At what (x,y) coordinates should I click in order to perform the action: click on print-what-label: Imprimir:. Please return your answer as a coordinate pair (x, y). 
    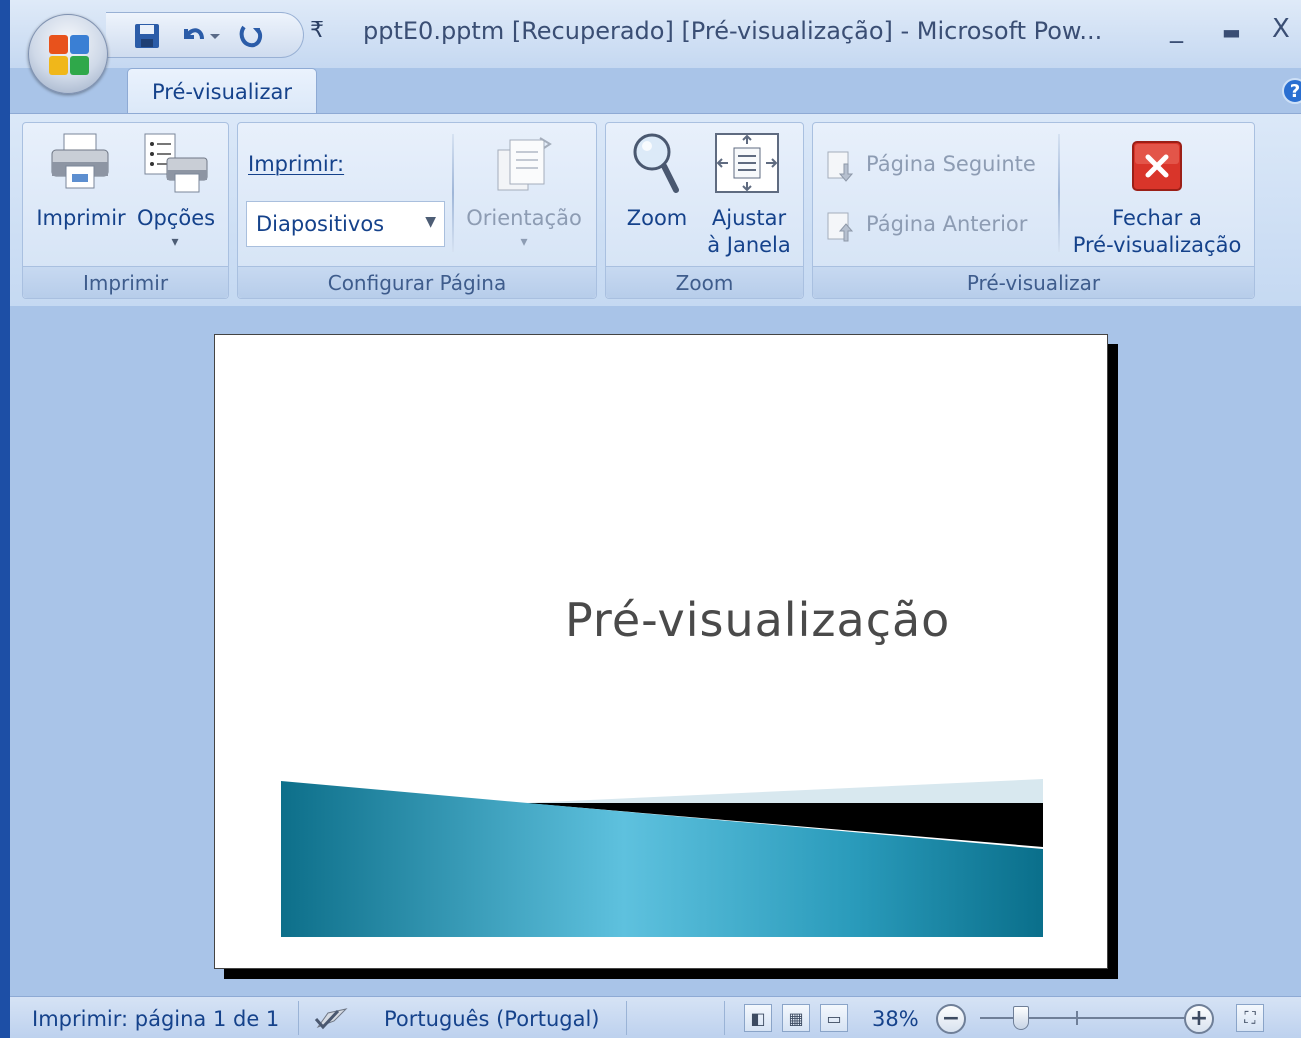
    Looking at the image, I should click on (296, 164).